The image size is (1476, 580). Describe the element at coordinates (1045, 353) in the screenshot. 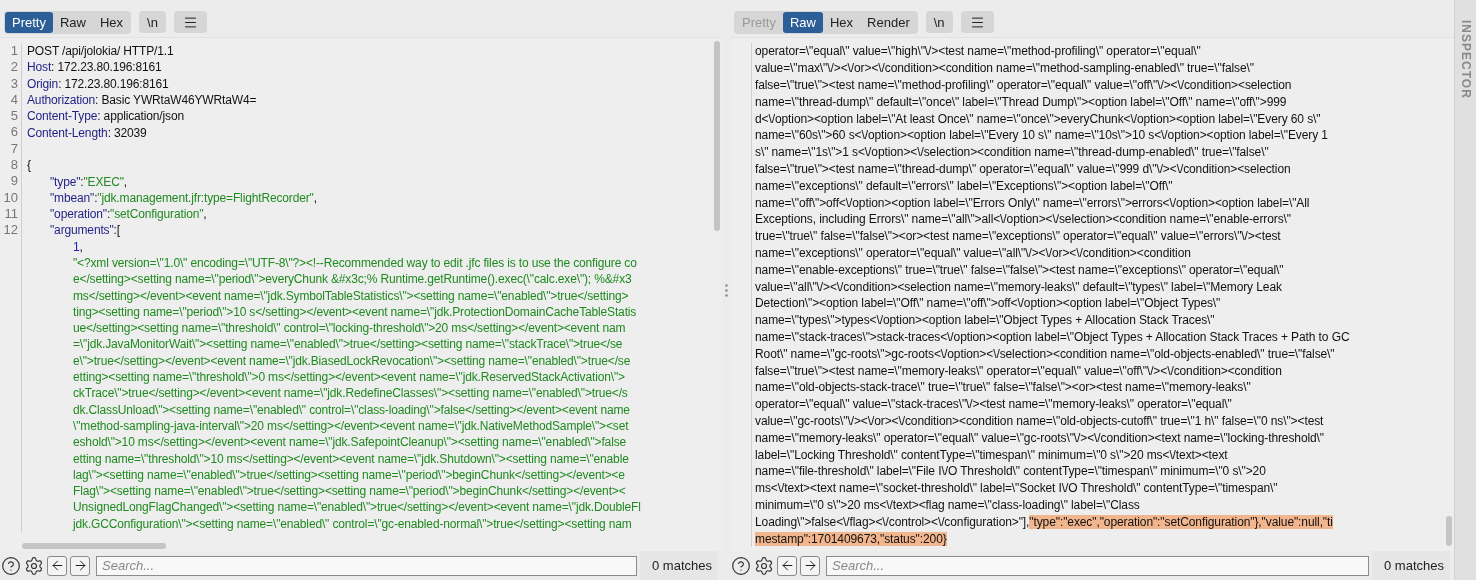

I see `code-line: Root\" name=\"gc-roots\">gc-roots<\/option><\/selection><condition name=\"old-objects-enabled\" true=\"false\"` at that location.